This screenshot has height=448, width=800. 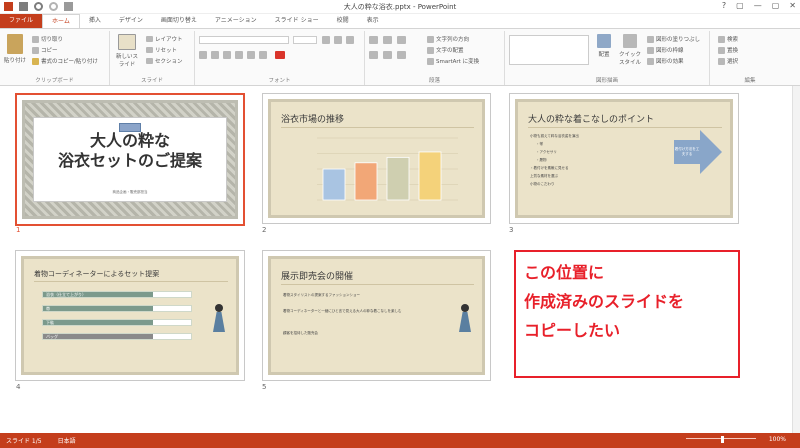 What do you see at coordinates (373, 40) in the screenshot?
I see `bullets-button` at bounding box center [373, 40].